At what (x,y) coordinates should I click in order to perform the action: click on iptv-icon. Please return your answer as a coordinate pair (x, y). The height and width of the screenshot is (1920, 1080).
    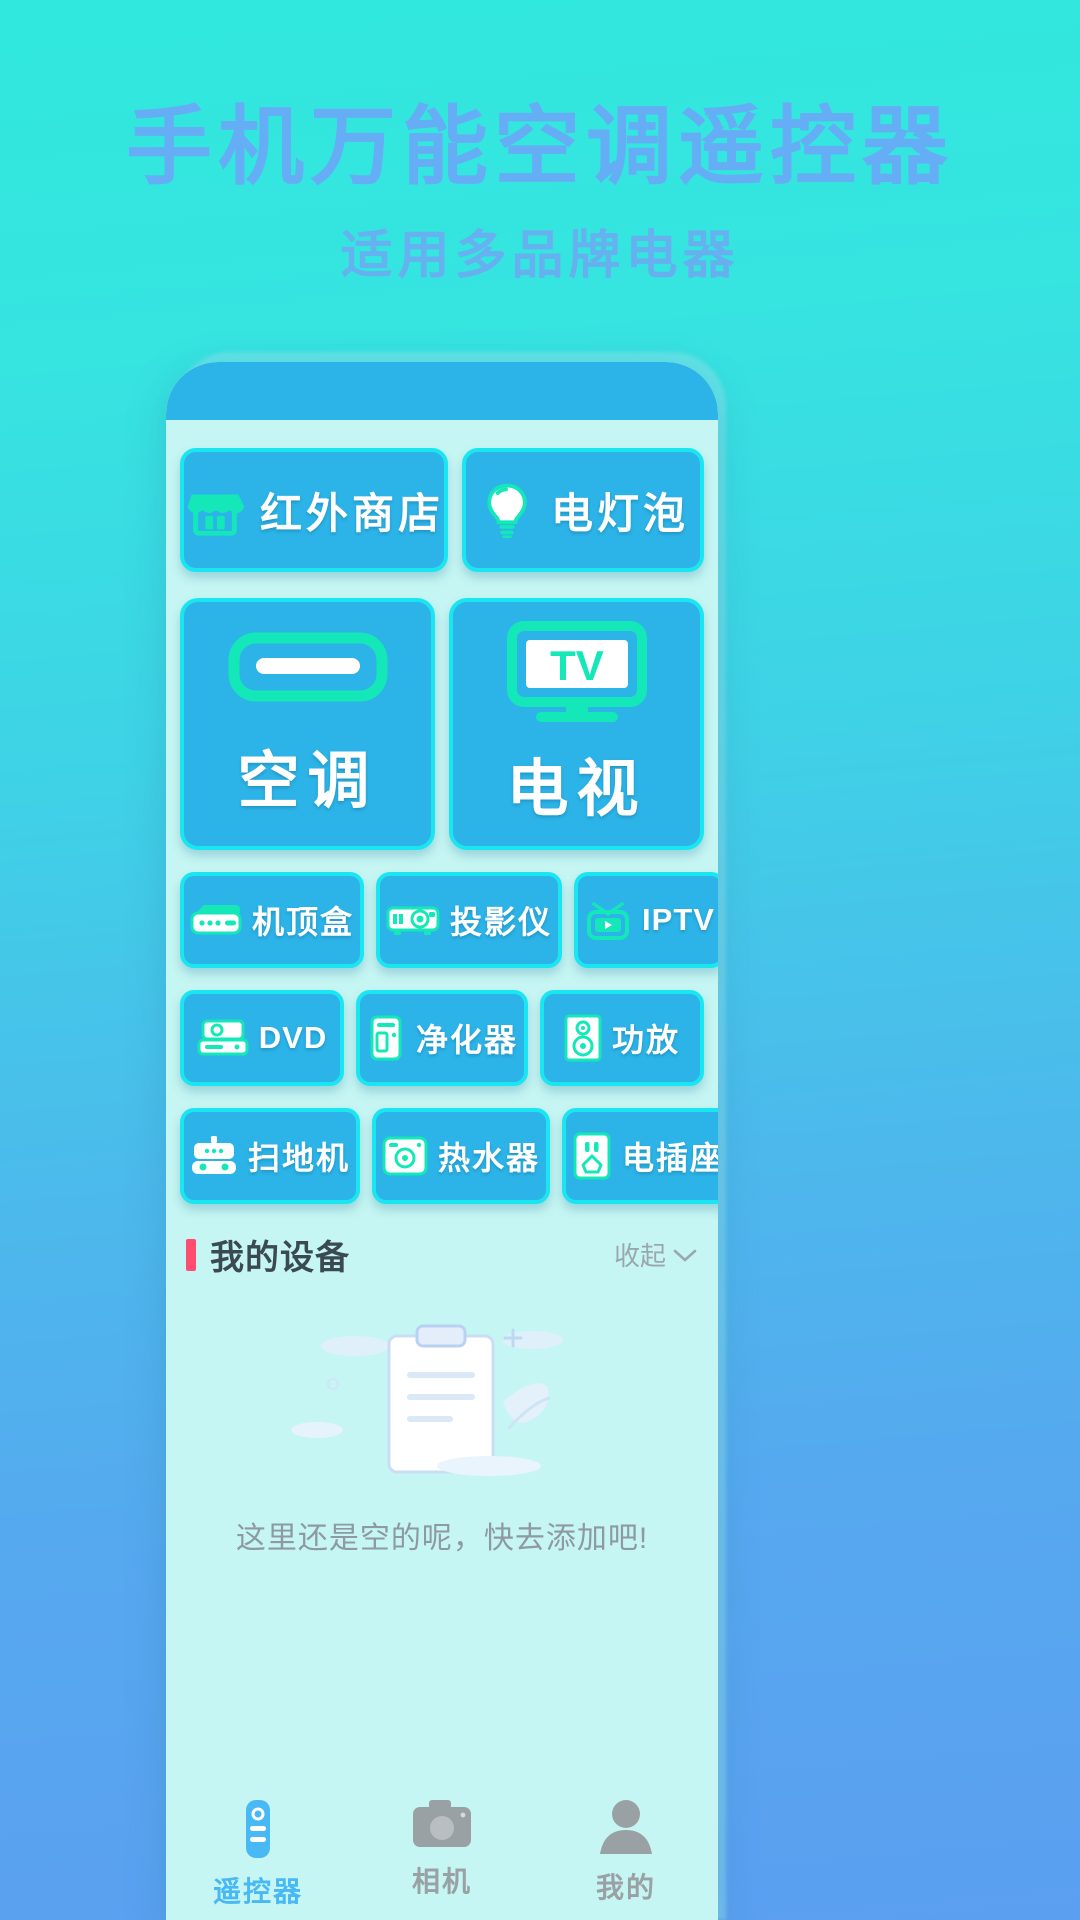
    Looking at the image, I should click on (608, 920).